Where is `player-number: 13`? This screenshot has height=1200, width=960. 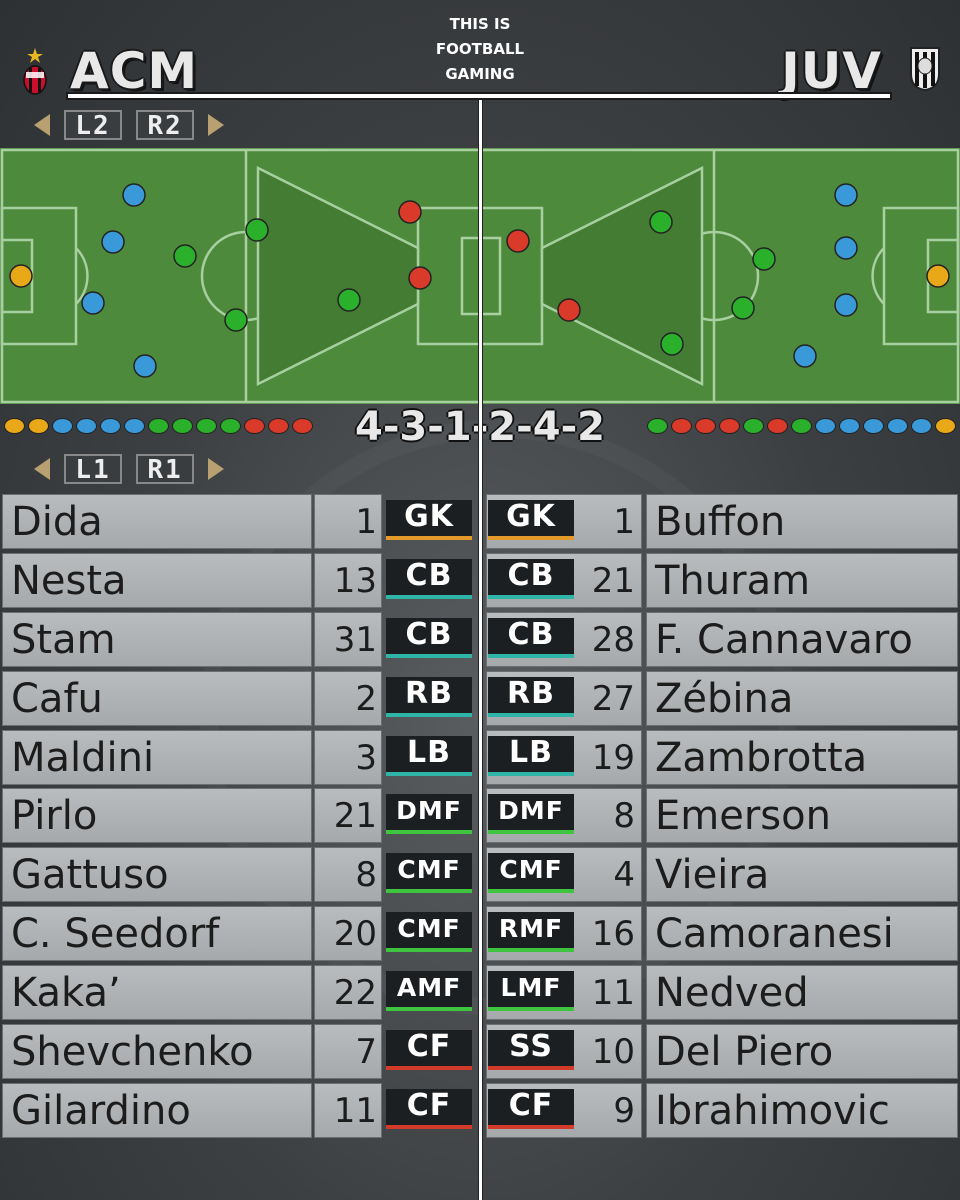
player-number: 13 is located at coordinates (348, 580).